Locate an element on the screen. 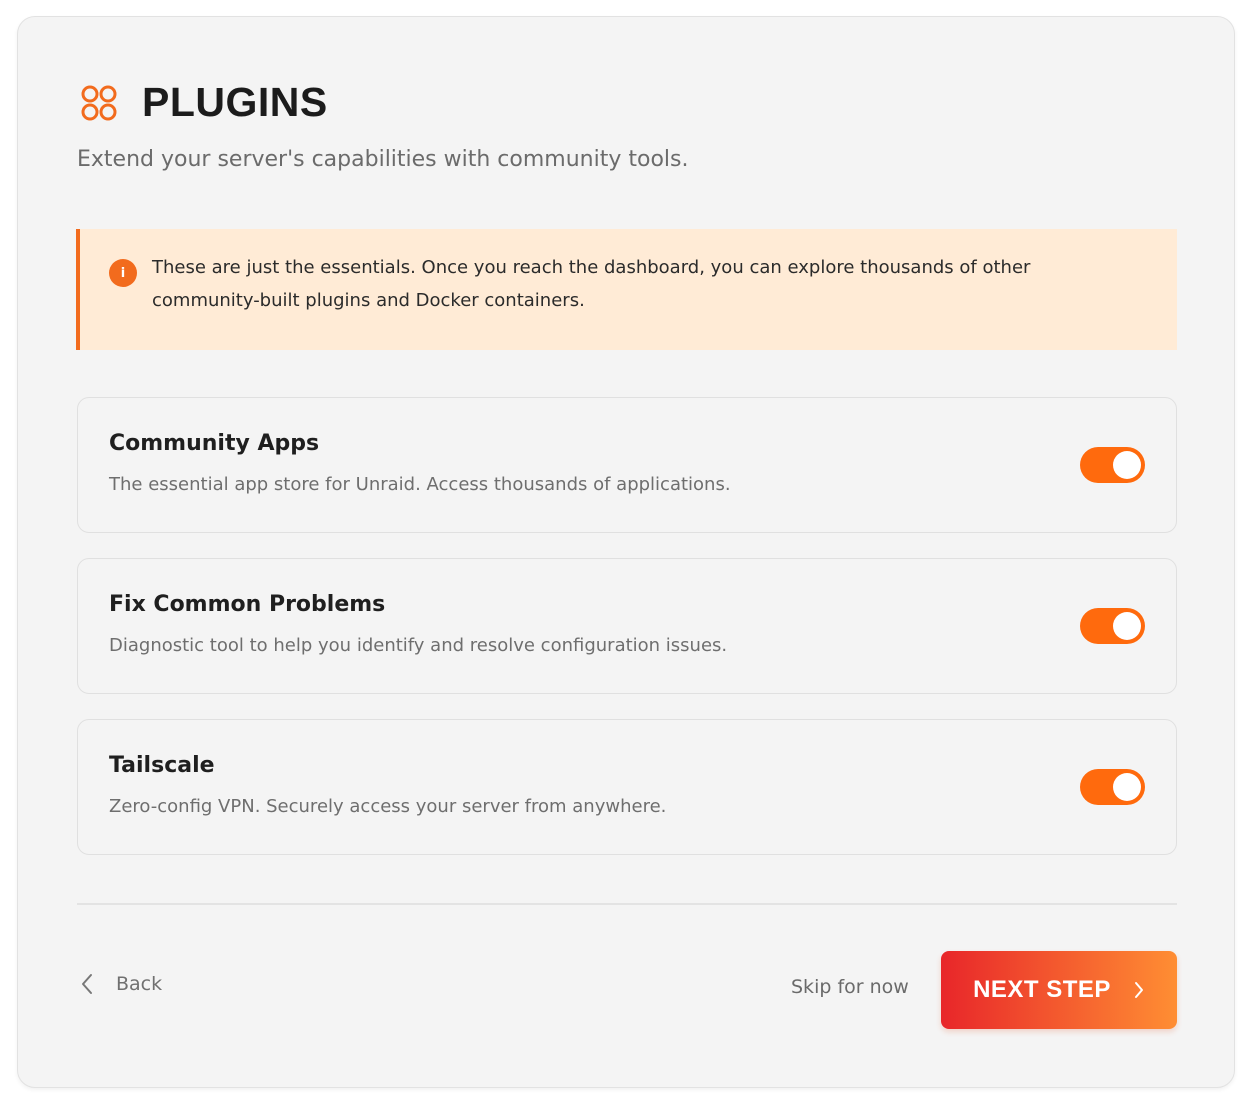 This screenshot has height=1105, width=1246. plugin-name: Tailscale is located at coordinates (162, 765).